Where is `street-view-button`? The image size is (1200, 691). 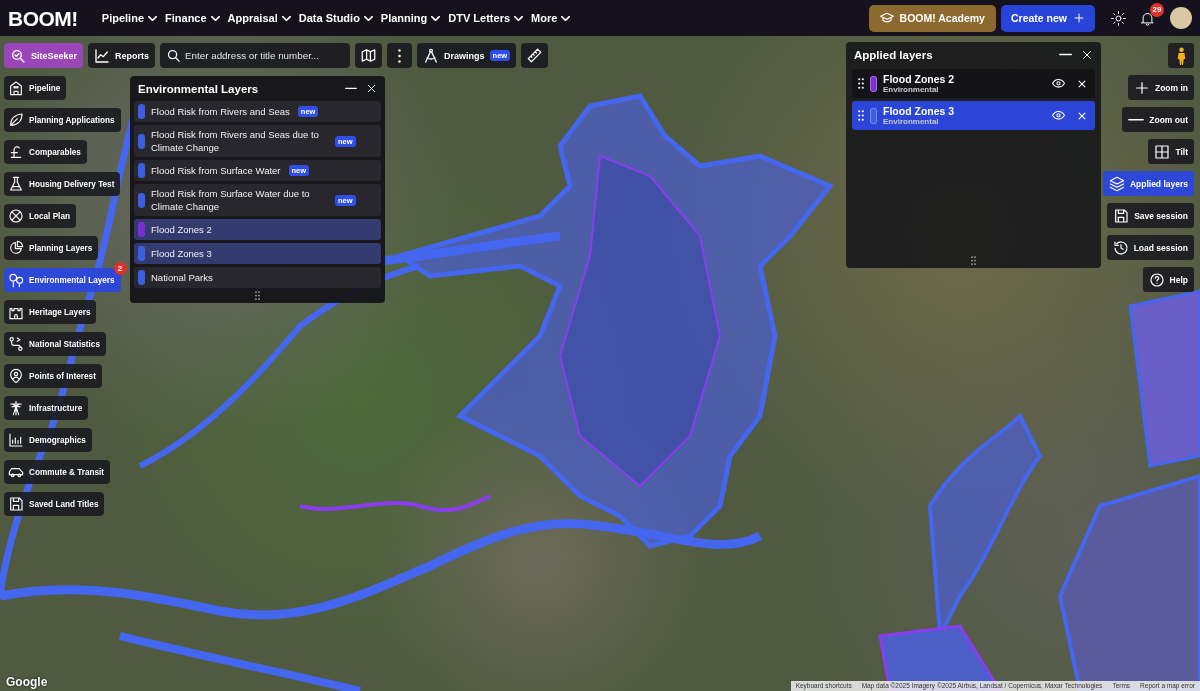 street-view-button is located at coordinates (1181, 55).